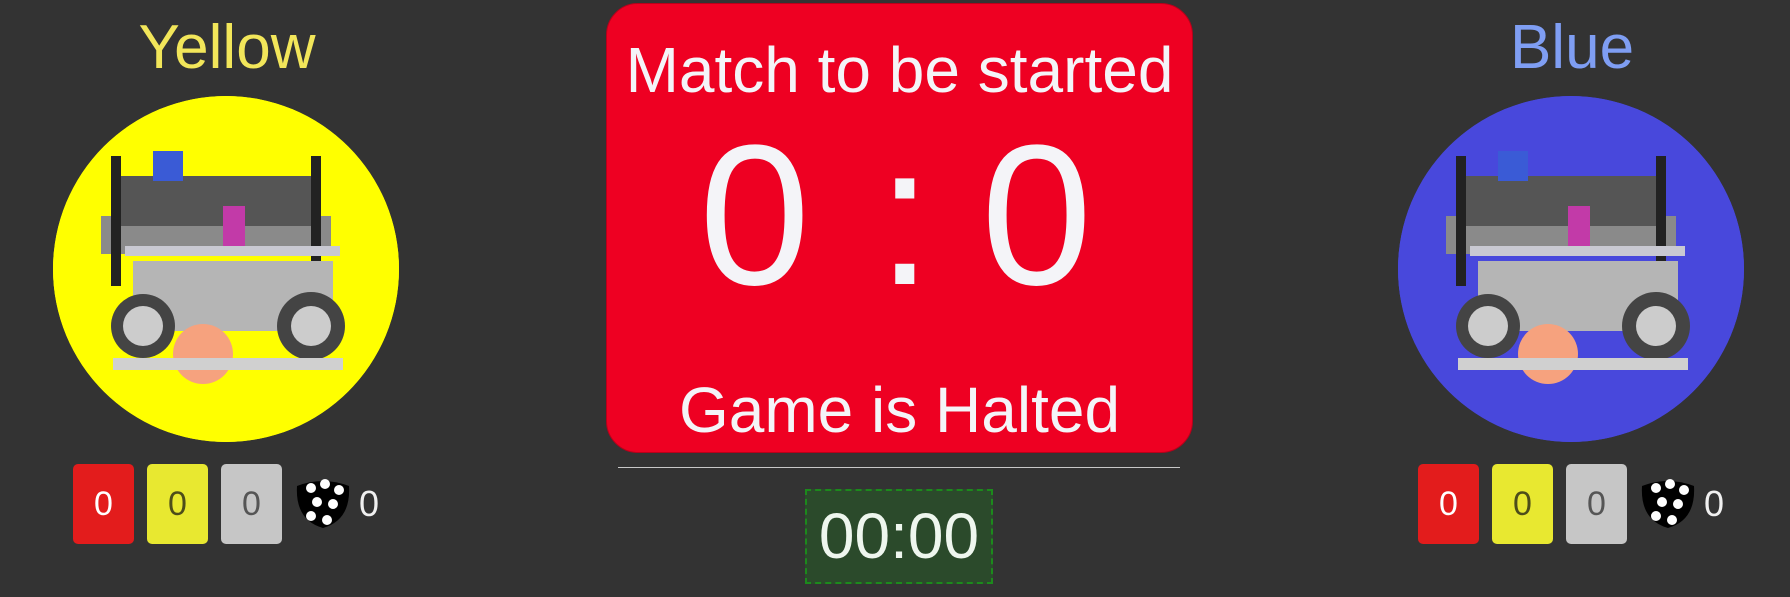 Image resolution: width=1790 pixels, height=597 pixels. What do you see at coordinates (899, 536) in the screenshot?
I see `match-timer: 00:00` at bounding box center [899, 536].